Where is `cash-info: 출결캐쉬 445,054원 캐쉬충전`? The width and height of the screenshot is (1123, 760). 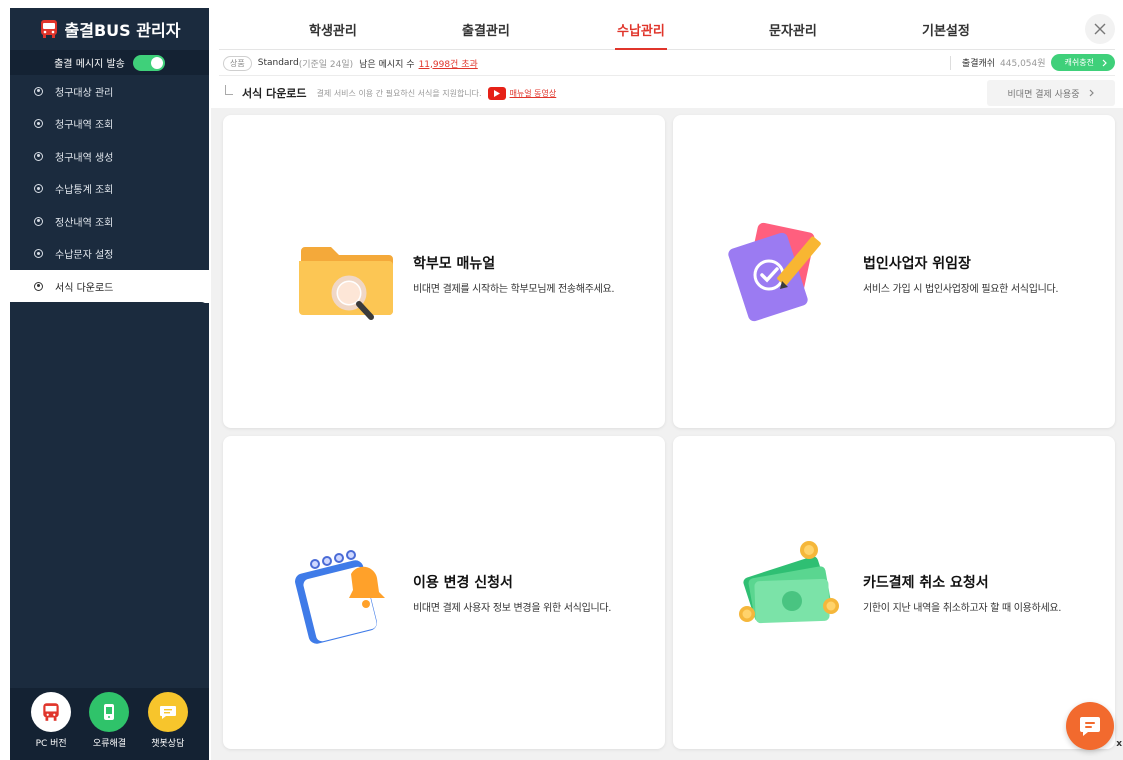 cash-info: 출결캐쉬 445,054원 캐쉬충전 is located at coordinates (1032, 62).